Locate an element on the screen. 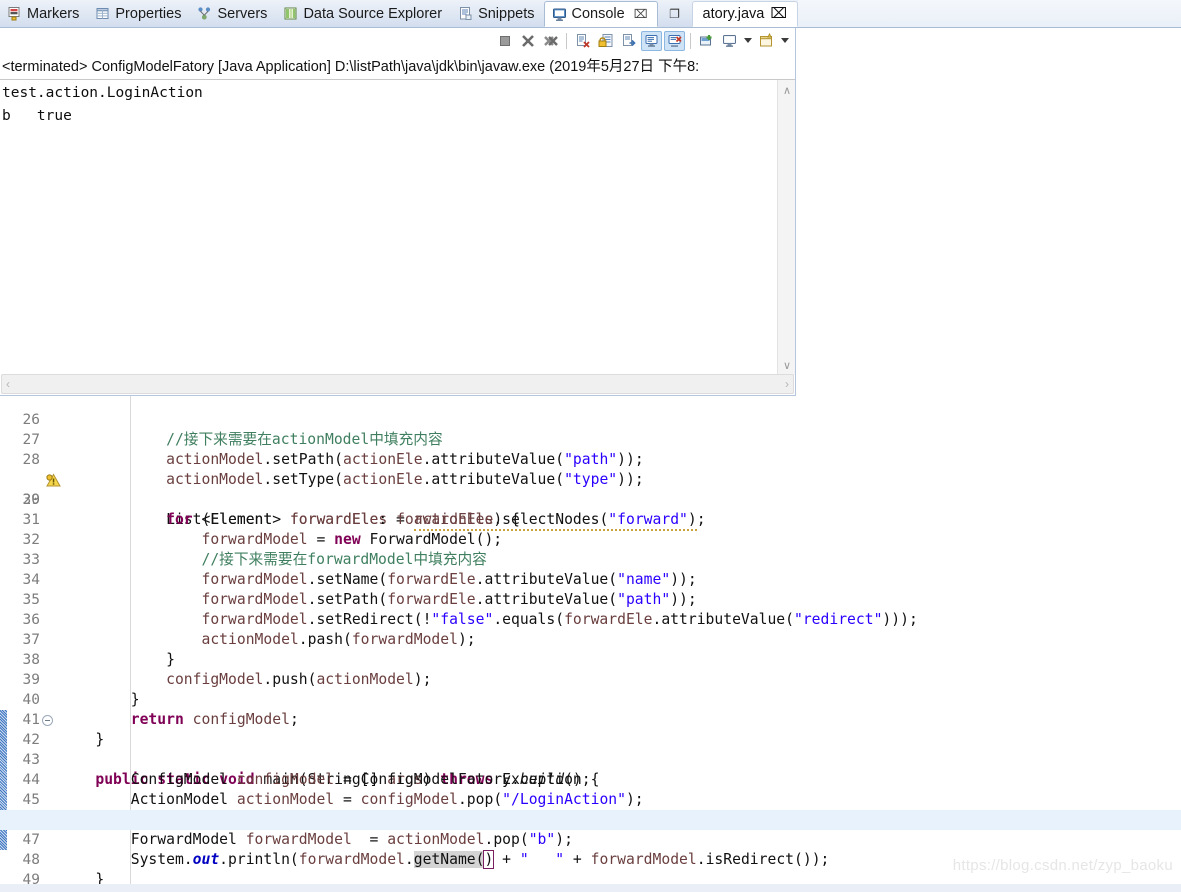 The height and width of the screenshot is (892, 1181). display-selected-console-icon is located at coordinates (651, 40).